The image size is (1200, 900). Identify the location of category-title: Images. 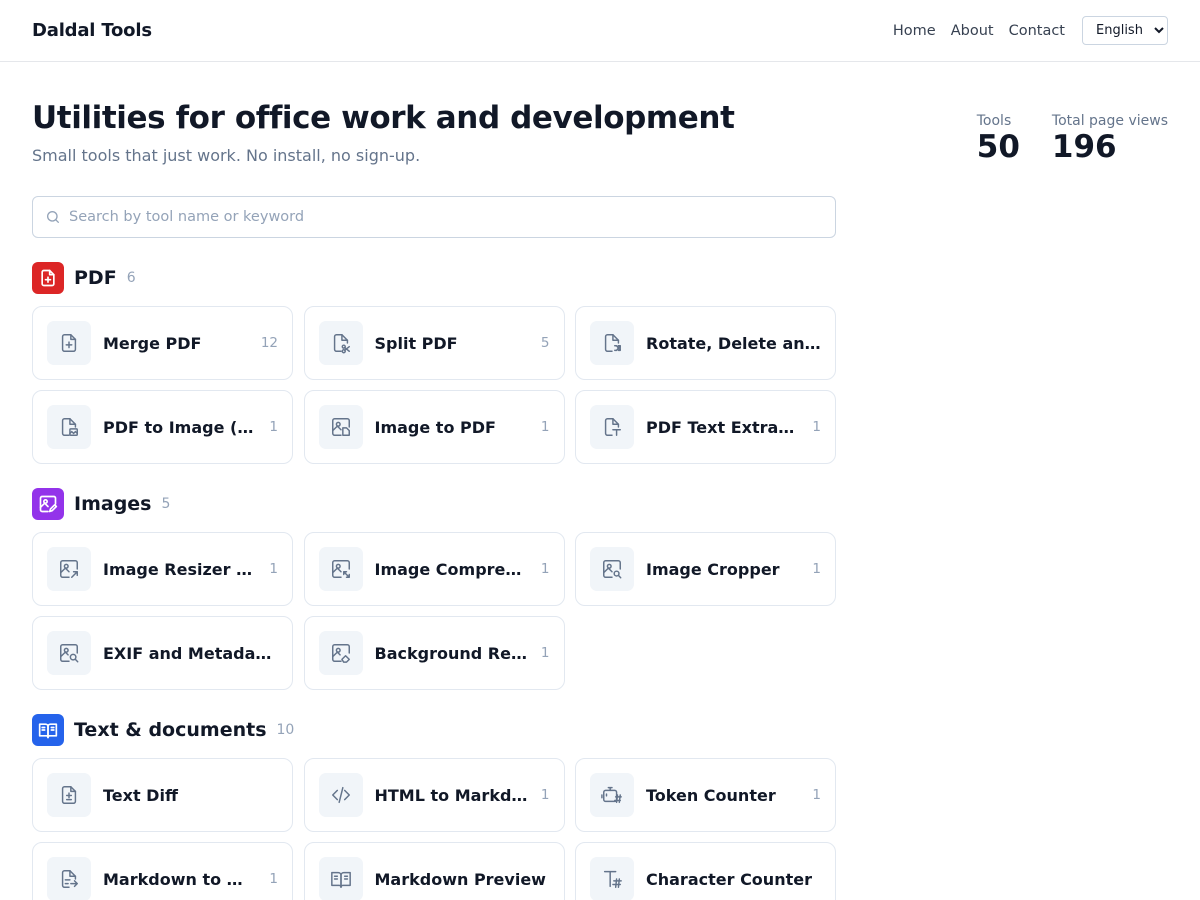
(113, 504).